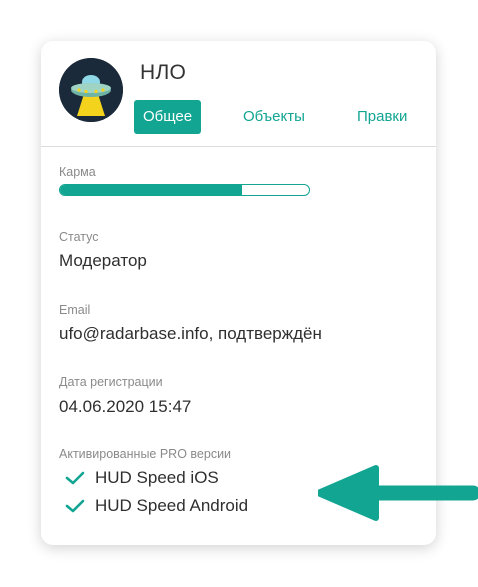 This screenshot has width=478, height=587. What do you see at coordinates (382, 117) in the screenshot?
I see `tab-edits: Правки` at bounding box center [382, 117].